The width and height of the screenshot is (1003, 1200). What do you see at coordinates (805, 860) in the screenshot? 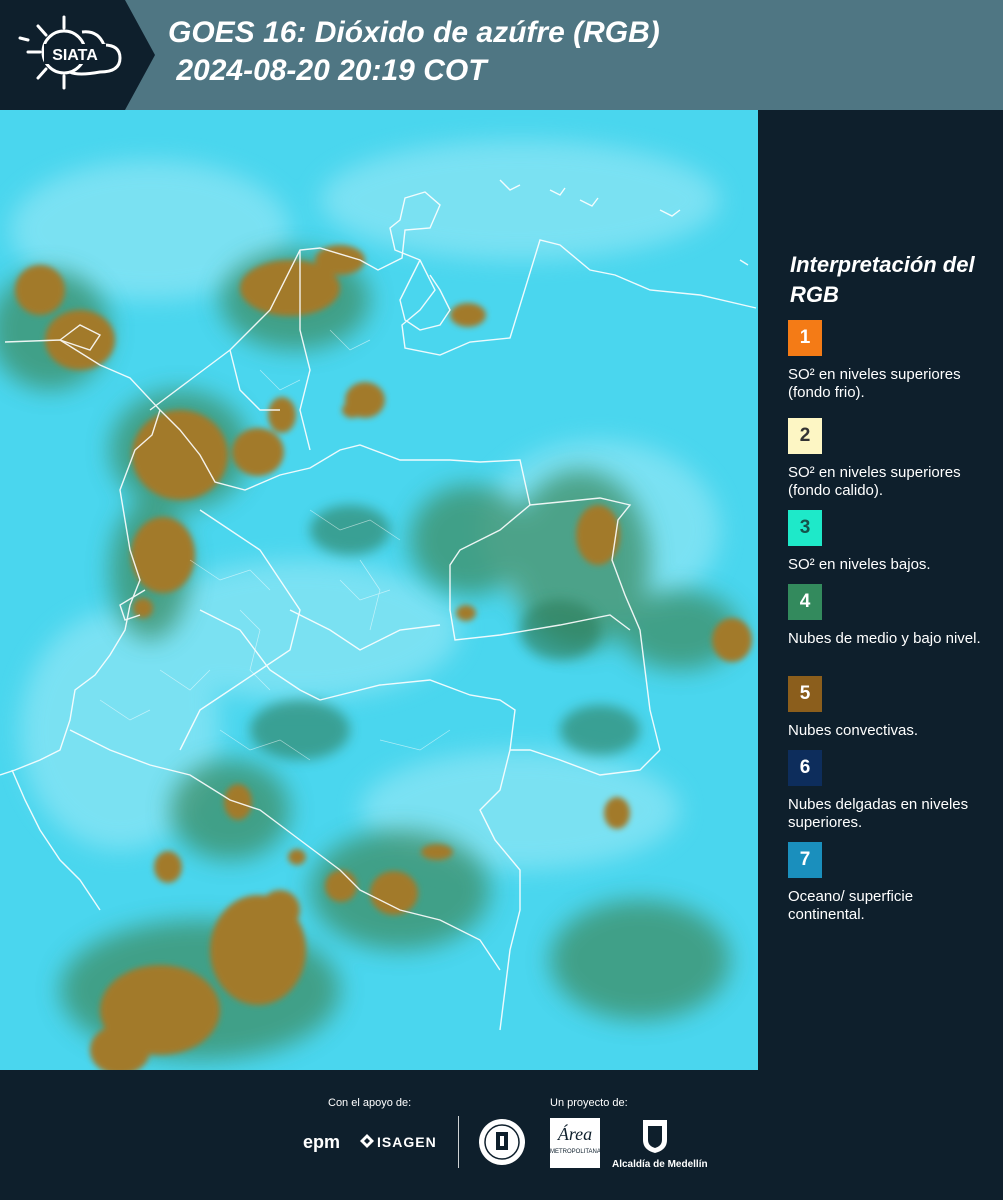
I see `legend-swatch-7: 7` at bounding box center [805, 860].